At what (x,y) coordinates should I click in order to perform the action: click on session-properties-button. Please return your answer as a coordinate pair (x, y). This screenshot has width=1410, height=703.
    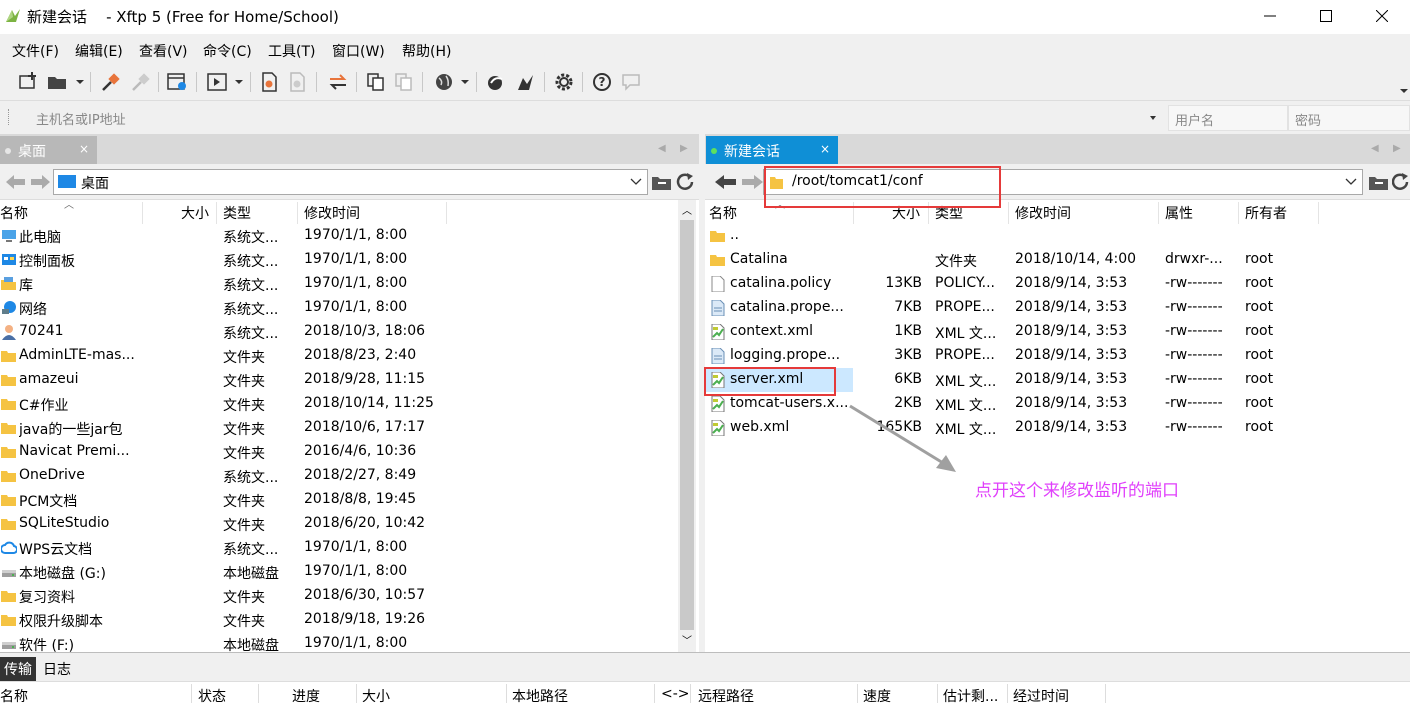
    Looking at the image, I should click on (178, 82).